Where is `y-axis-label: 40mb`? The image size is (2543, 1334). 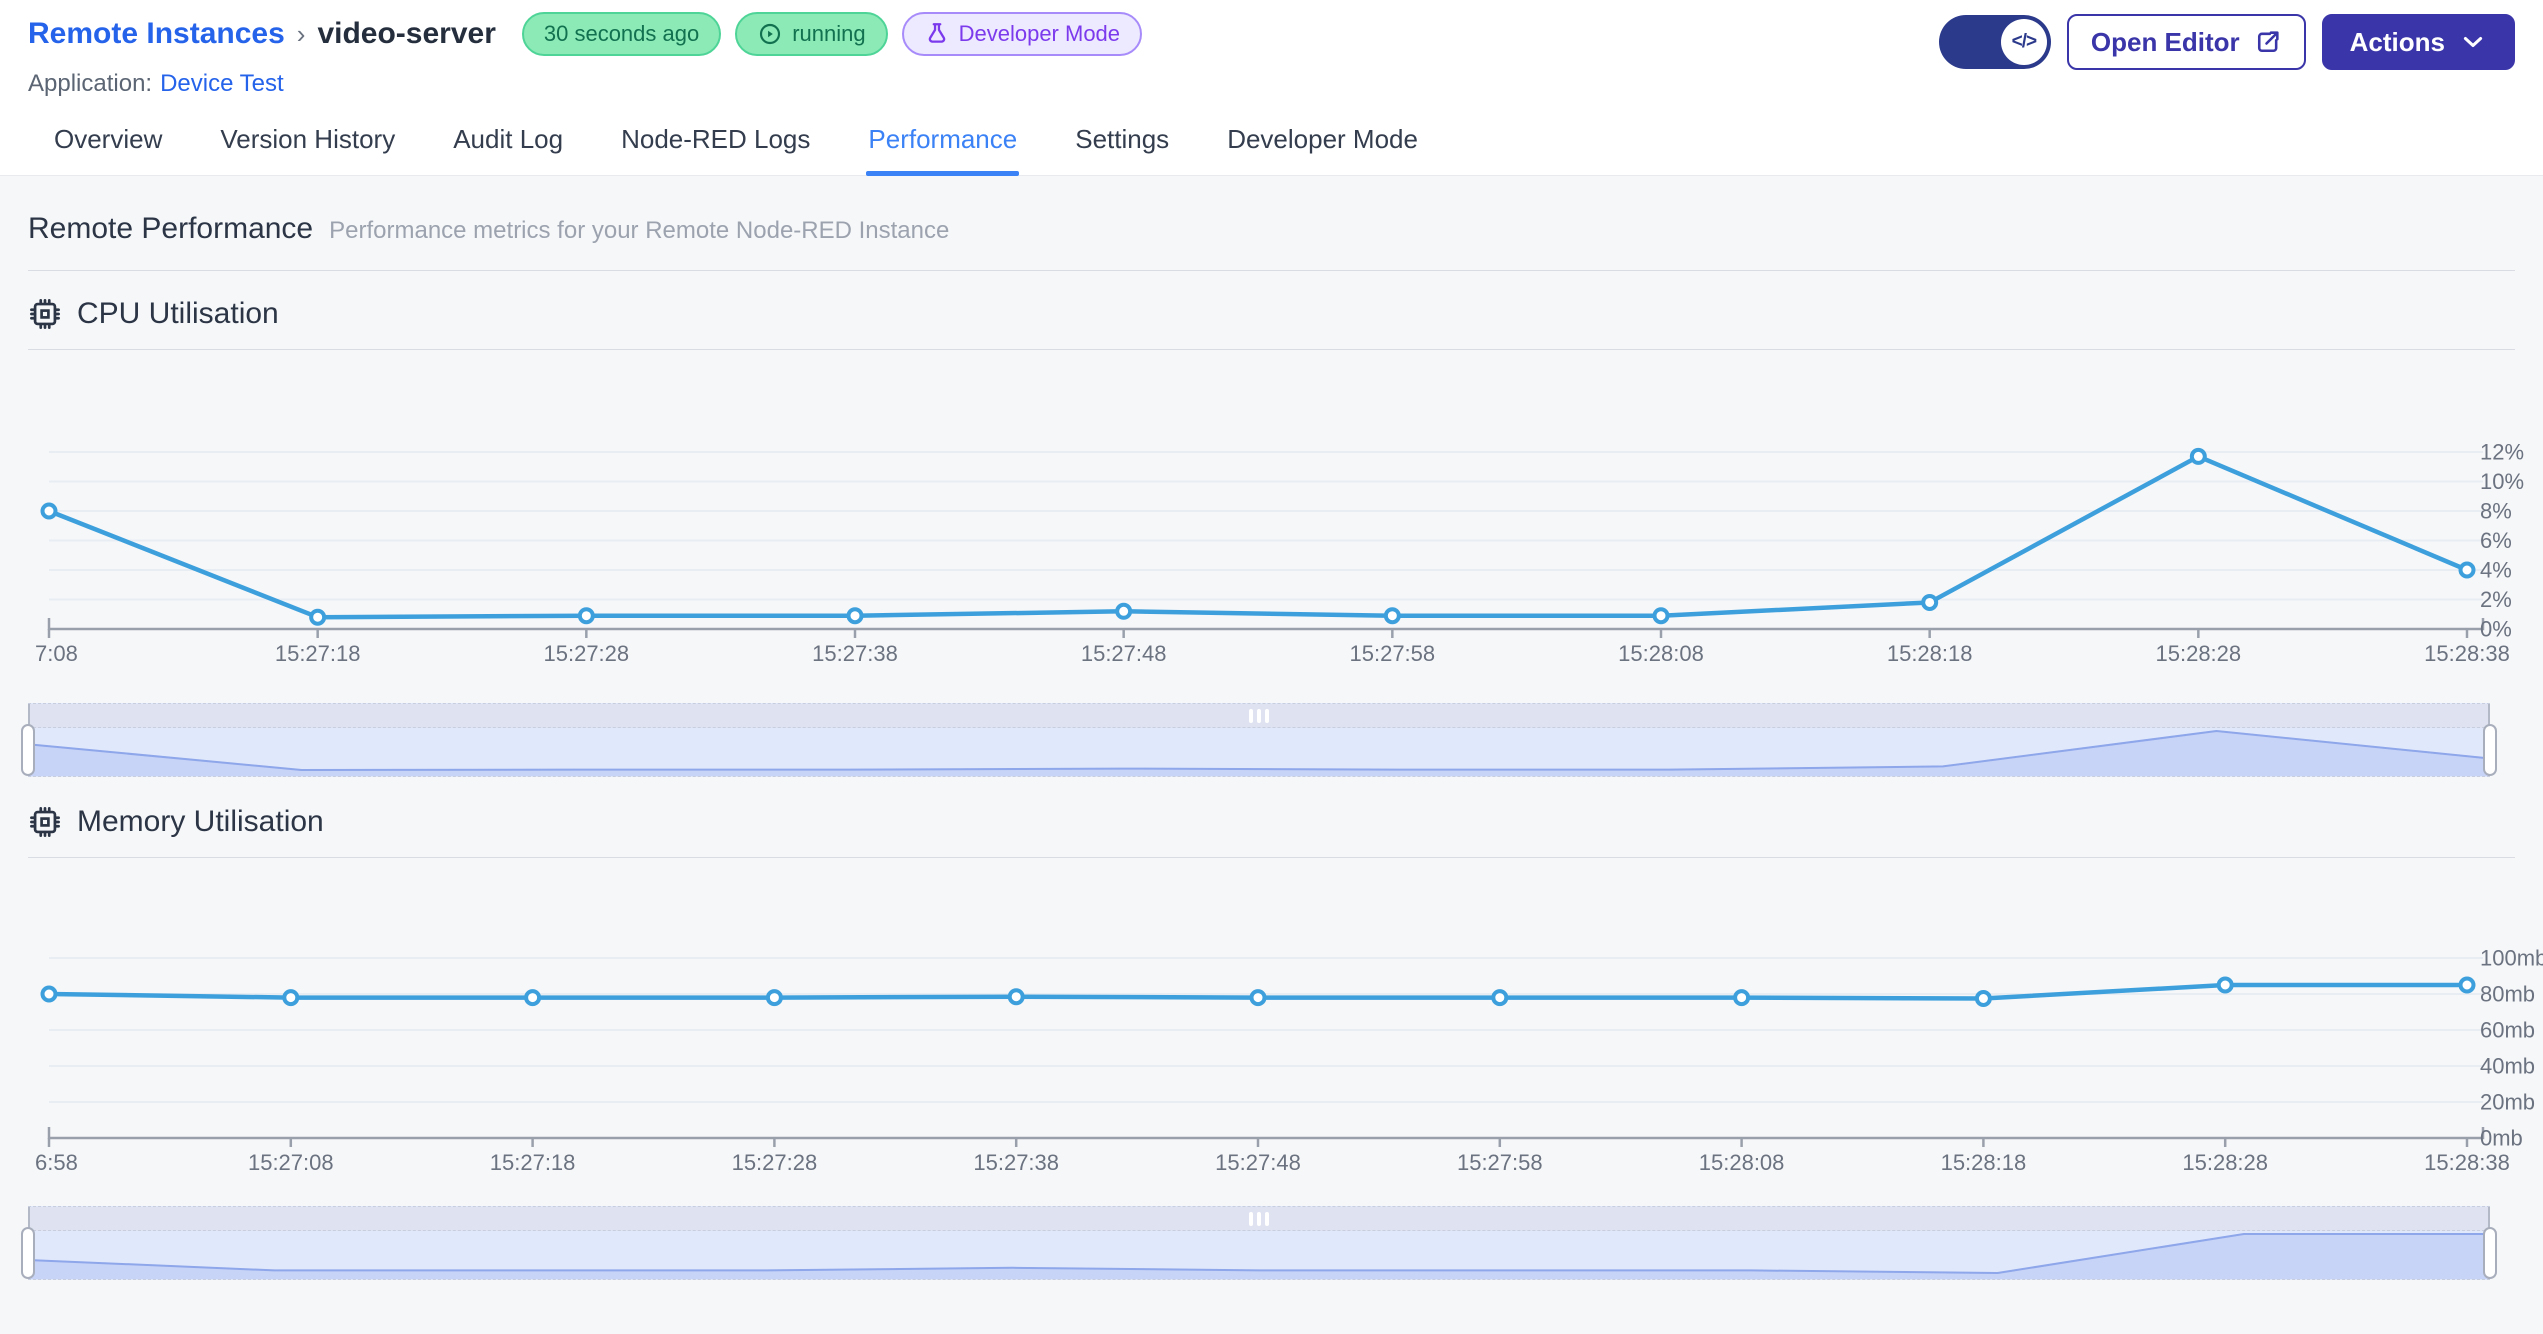
y-axis-label: 40mb is located at coordinates (2507, 1066).